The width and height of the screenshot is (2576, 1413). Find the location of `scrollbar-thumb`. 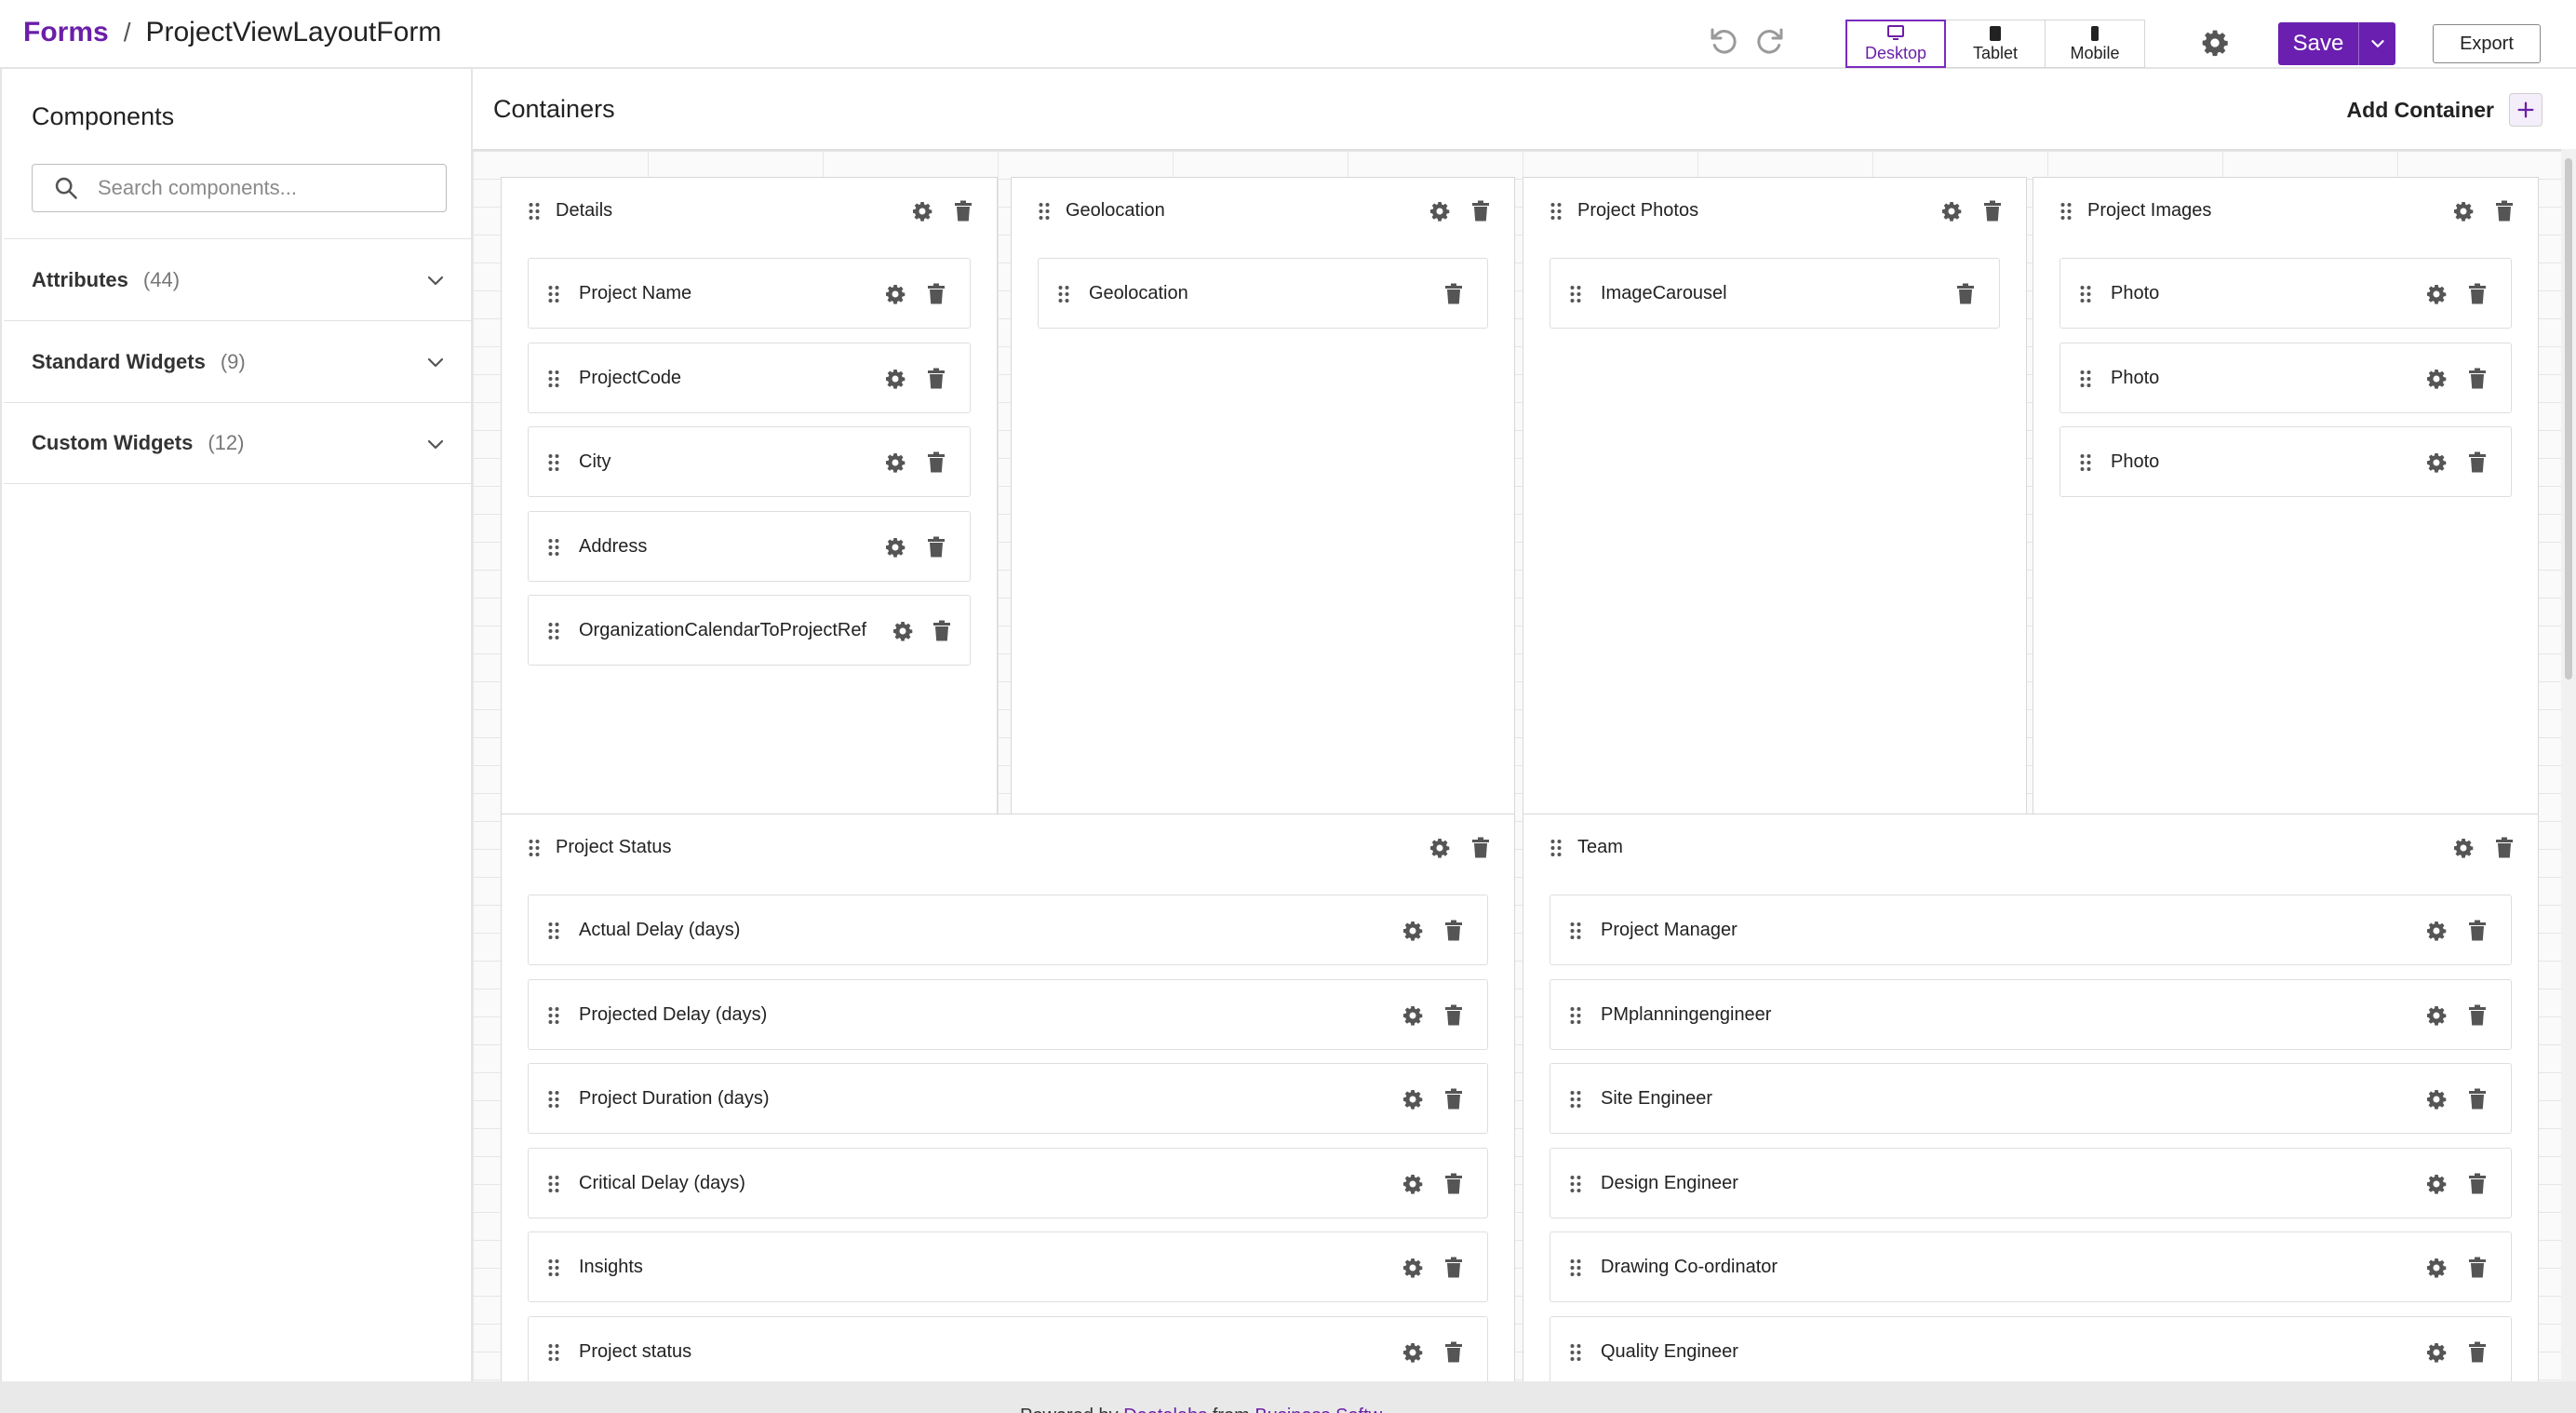

scrollbar-thumb is located at coordinates (2568, 419).